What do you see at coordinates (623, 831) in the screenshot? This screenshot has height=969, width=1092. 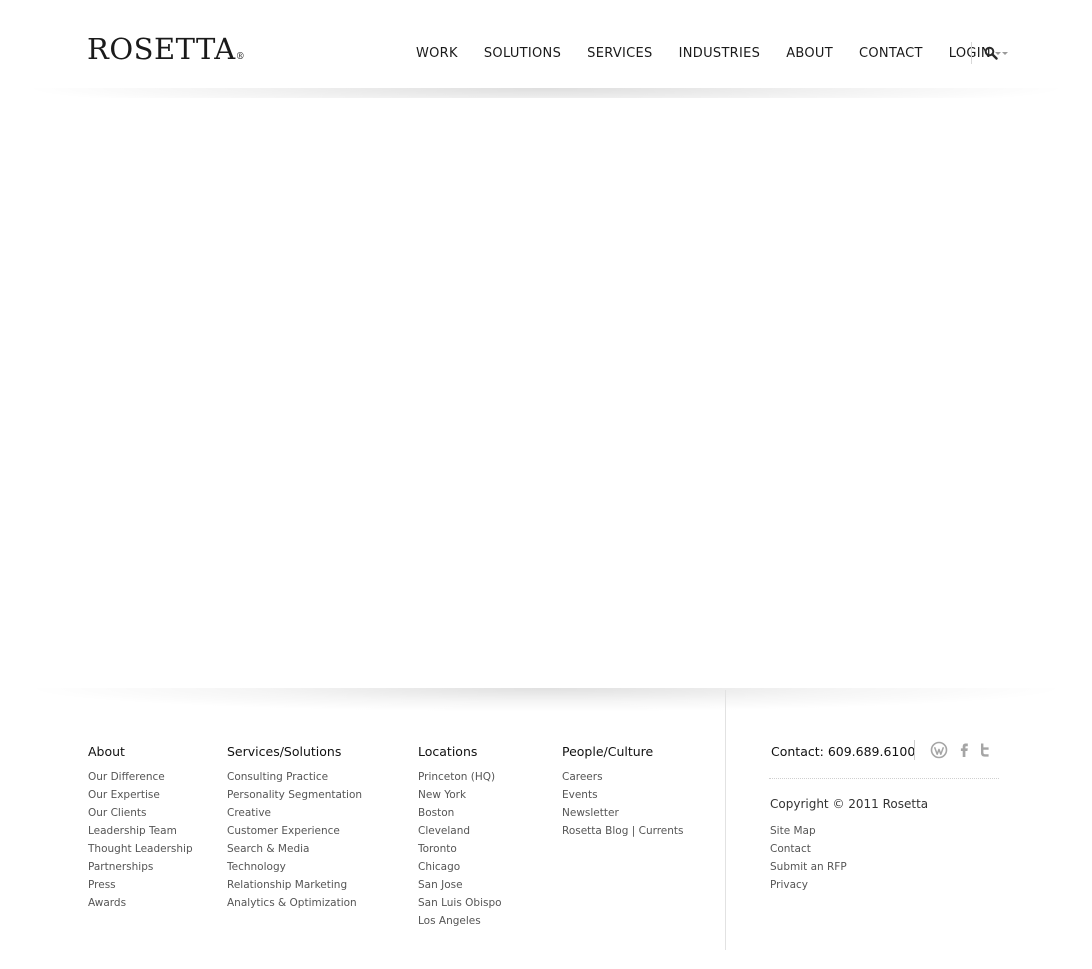 I see `footer-link: Rosetta Blog | Currents` at bounding box center [623, 831].